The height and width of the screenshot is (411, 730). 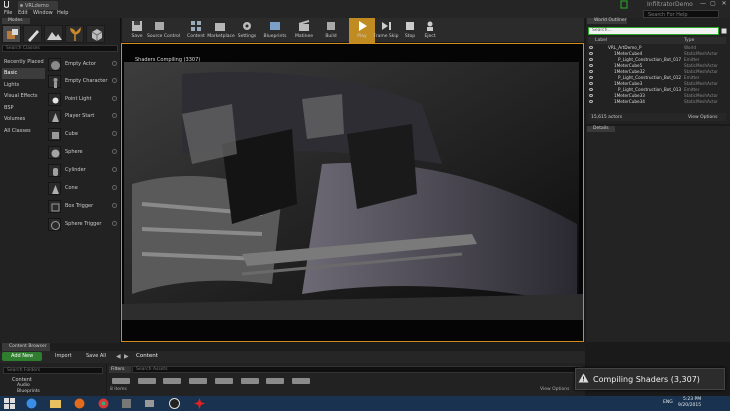 I want to click on firefox-icon, so click(x=79, y=403).